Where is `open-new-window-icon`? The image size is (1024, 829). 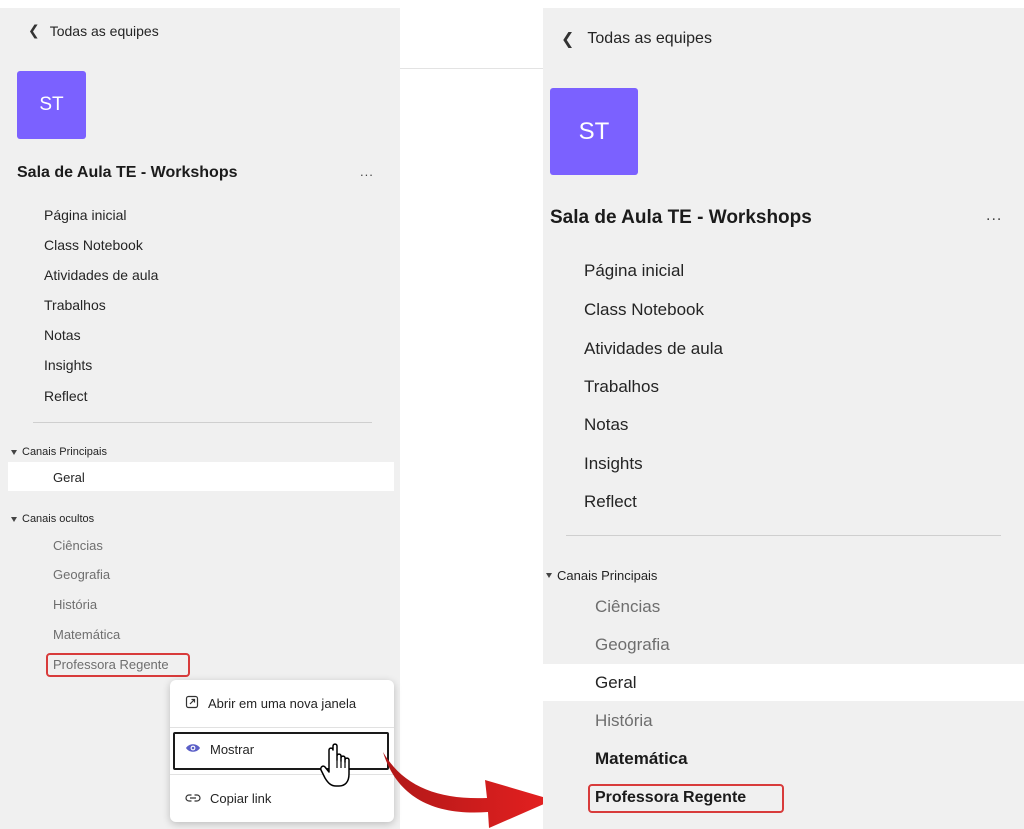
open-new-window-icon is located at coordinates (192, 703).